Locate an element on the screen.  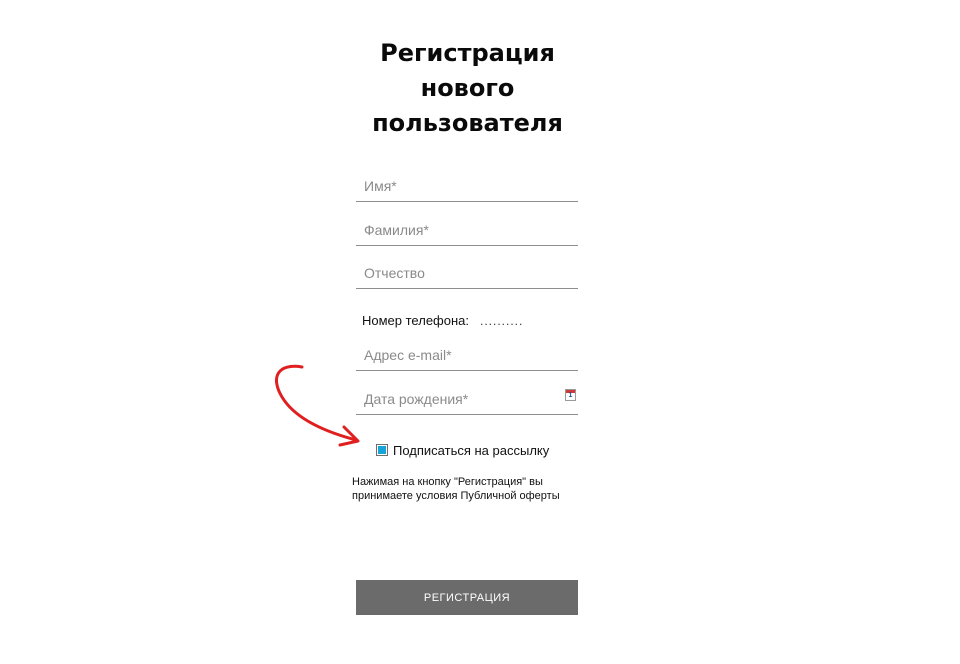
page-title: Регистрация нового пользователя is located at coordinates (467, 88).